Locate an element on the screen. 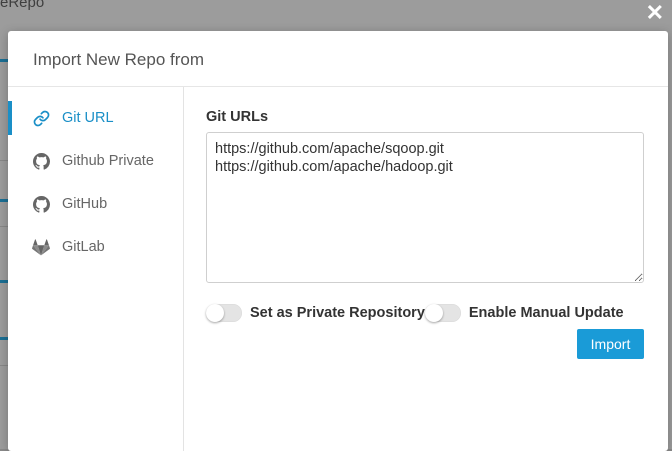 The height and width of the screenshot is (451, 672). nav-item-label: Github Private is located at coordinates (108, 161).